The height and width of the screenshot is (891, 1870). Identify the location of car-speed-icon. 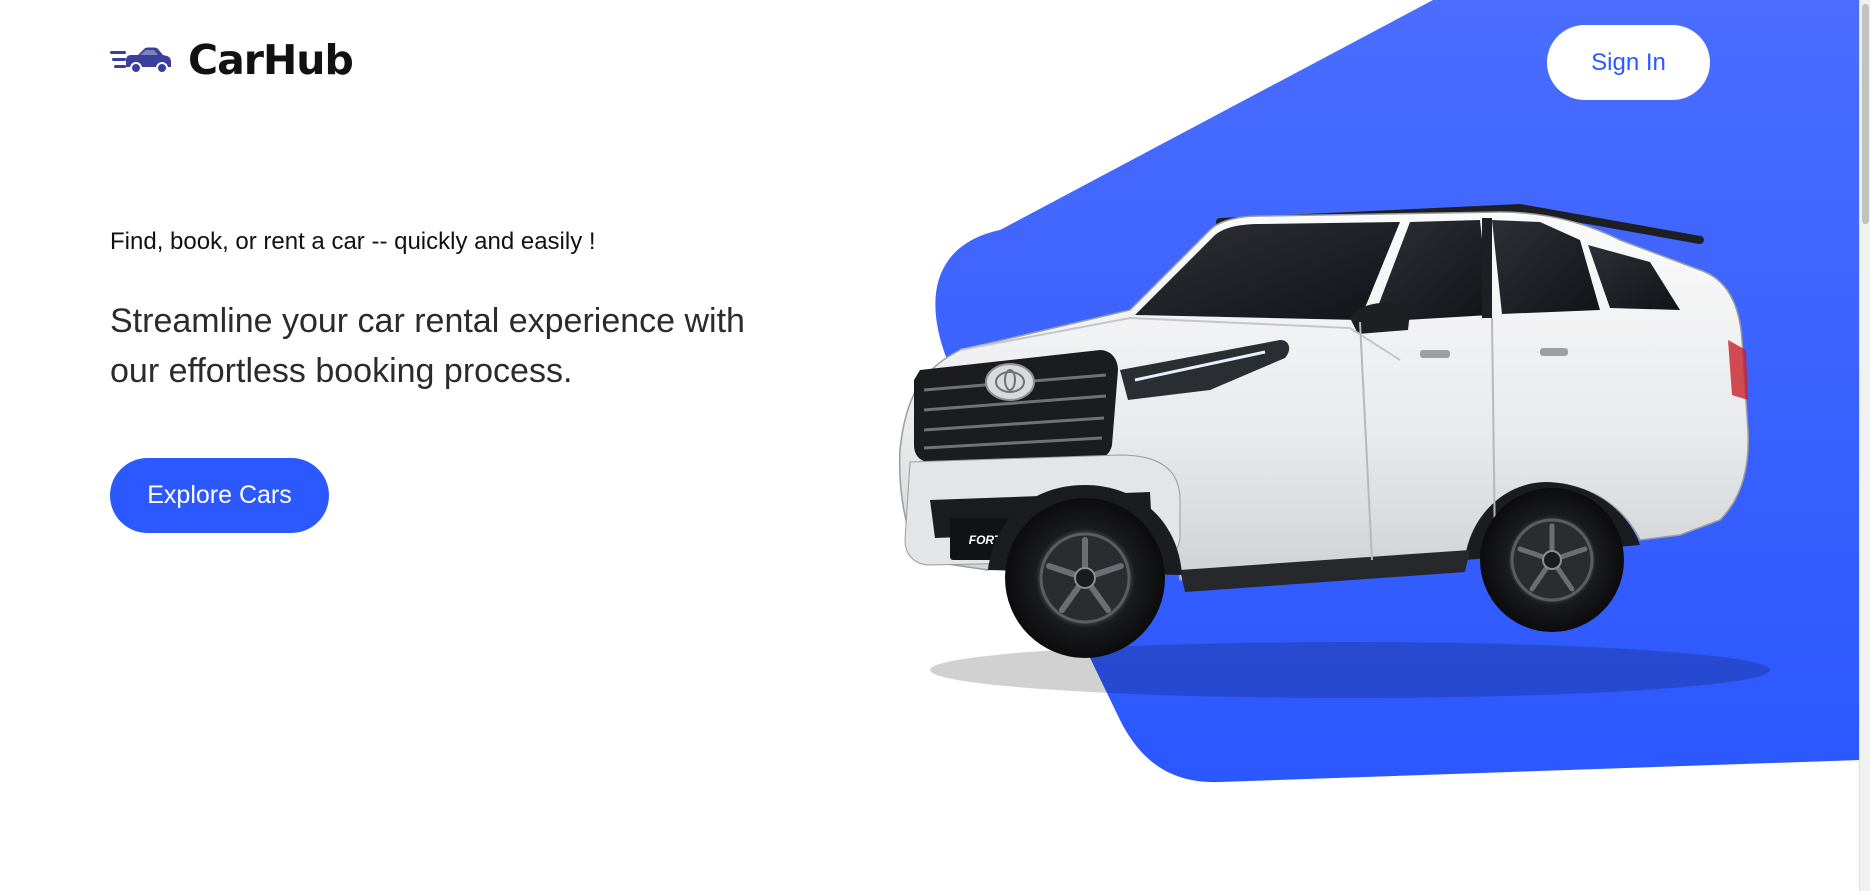
(141, 60).